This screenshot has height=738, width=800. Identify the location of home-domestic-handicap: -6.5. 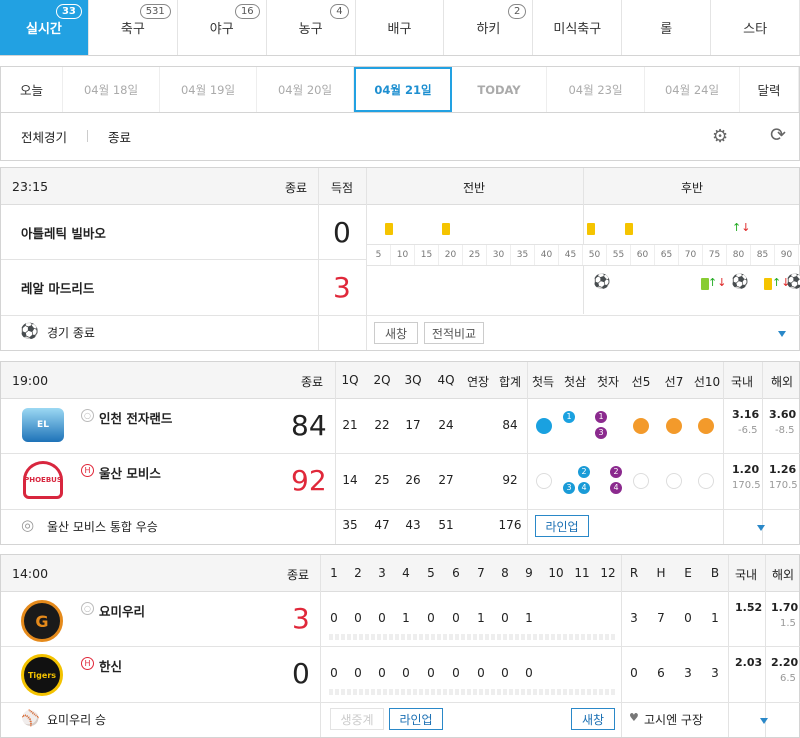
(748, 430).